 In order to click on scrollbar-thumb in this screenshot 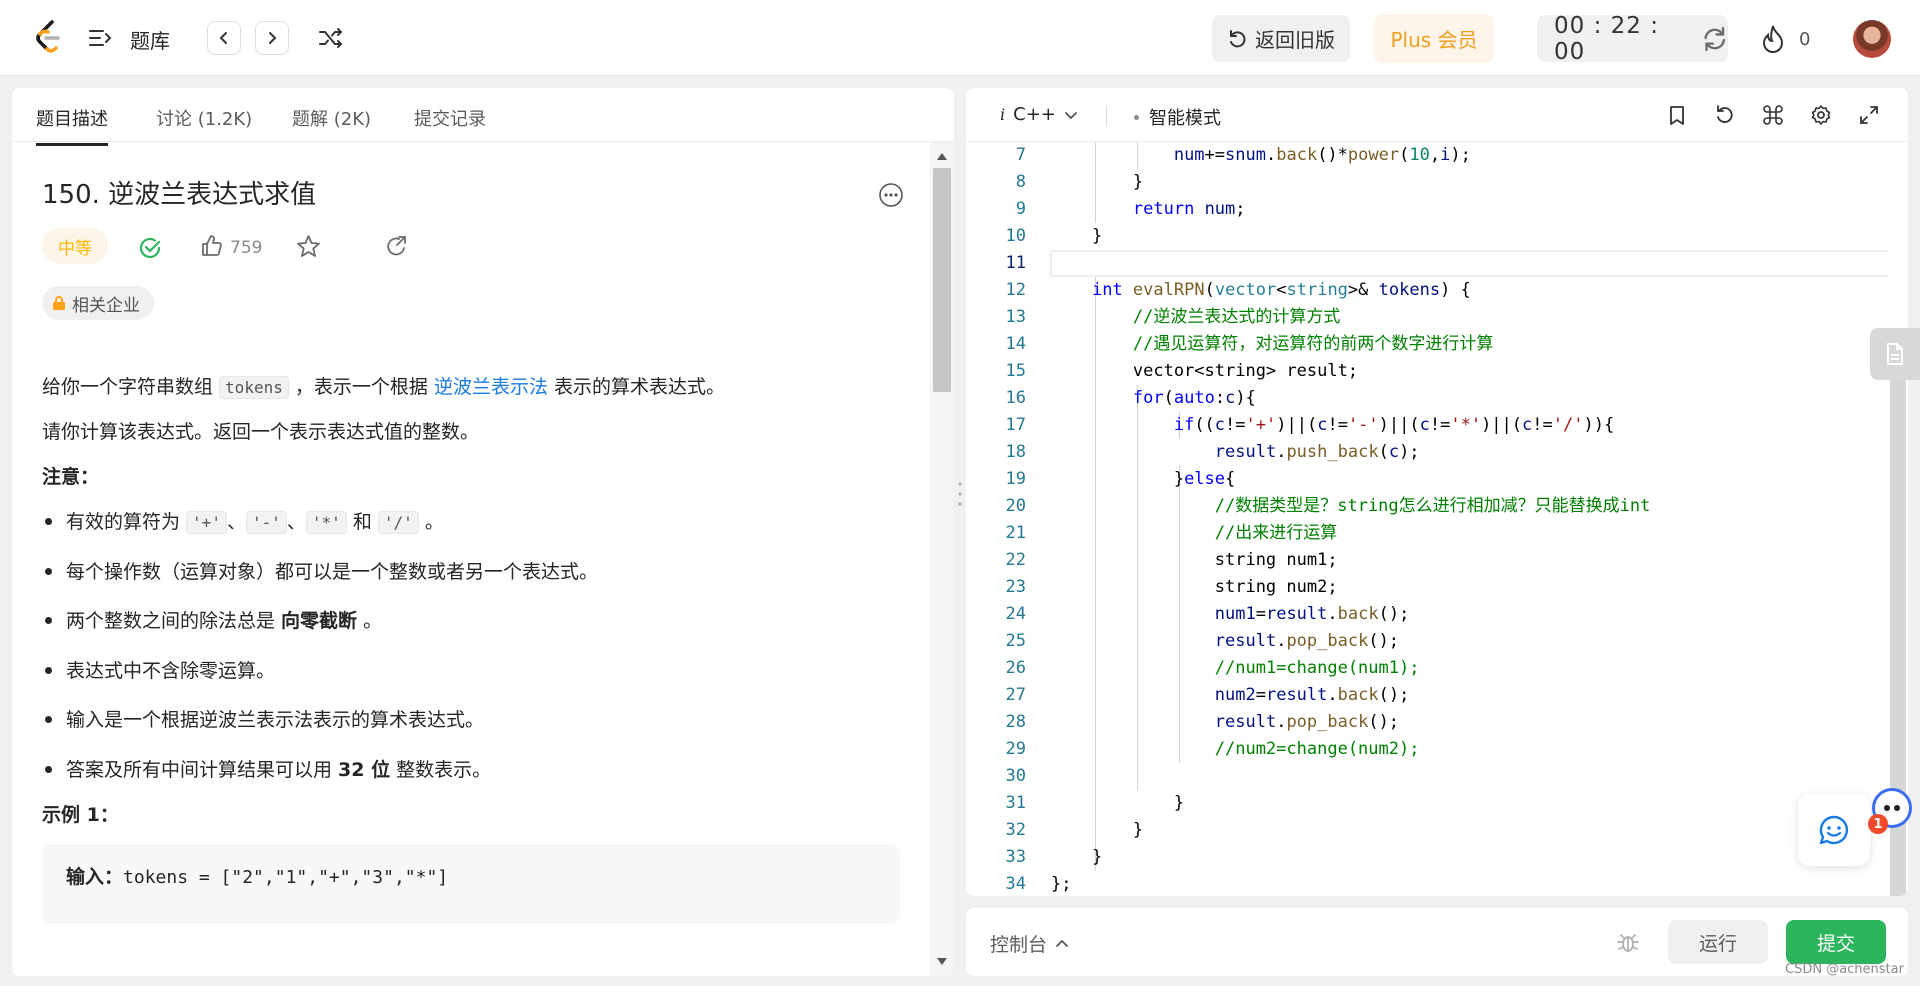, I will do `click(942, 280)`.